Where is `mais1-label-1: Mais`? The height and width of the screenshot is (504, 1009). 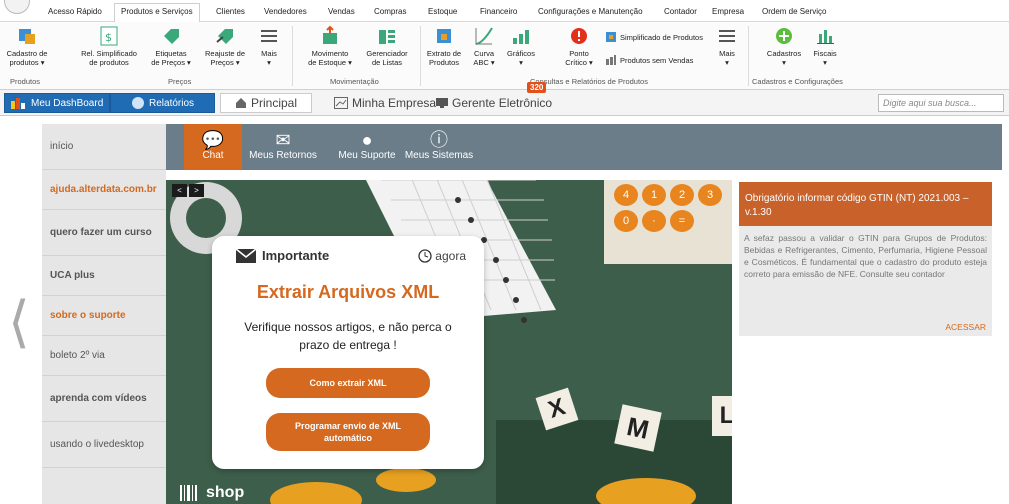 mais1-label-1: Mais is located at coordinates (269, 53).